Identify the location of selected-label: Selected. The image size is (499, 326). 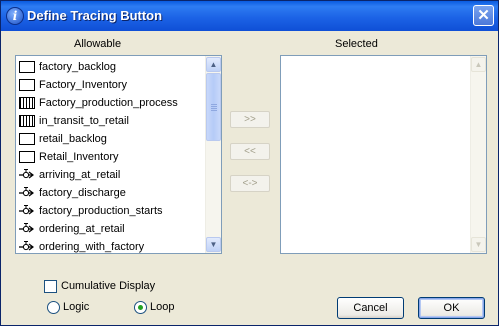
(356, 44).